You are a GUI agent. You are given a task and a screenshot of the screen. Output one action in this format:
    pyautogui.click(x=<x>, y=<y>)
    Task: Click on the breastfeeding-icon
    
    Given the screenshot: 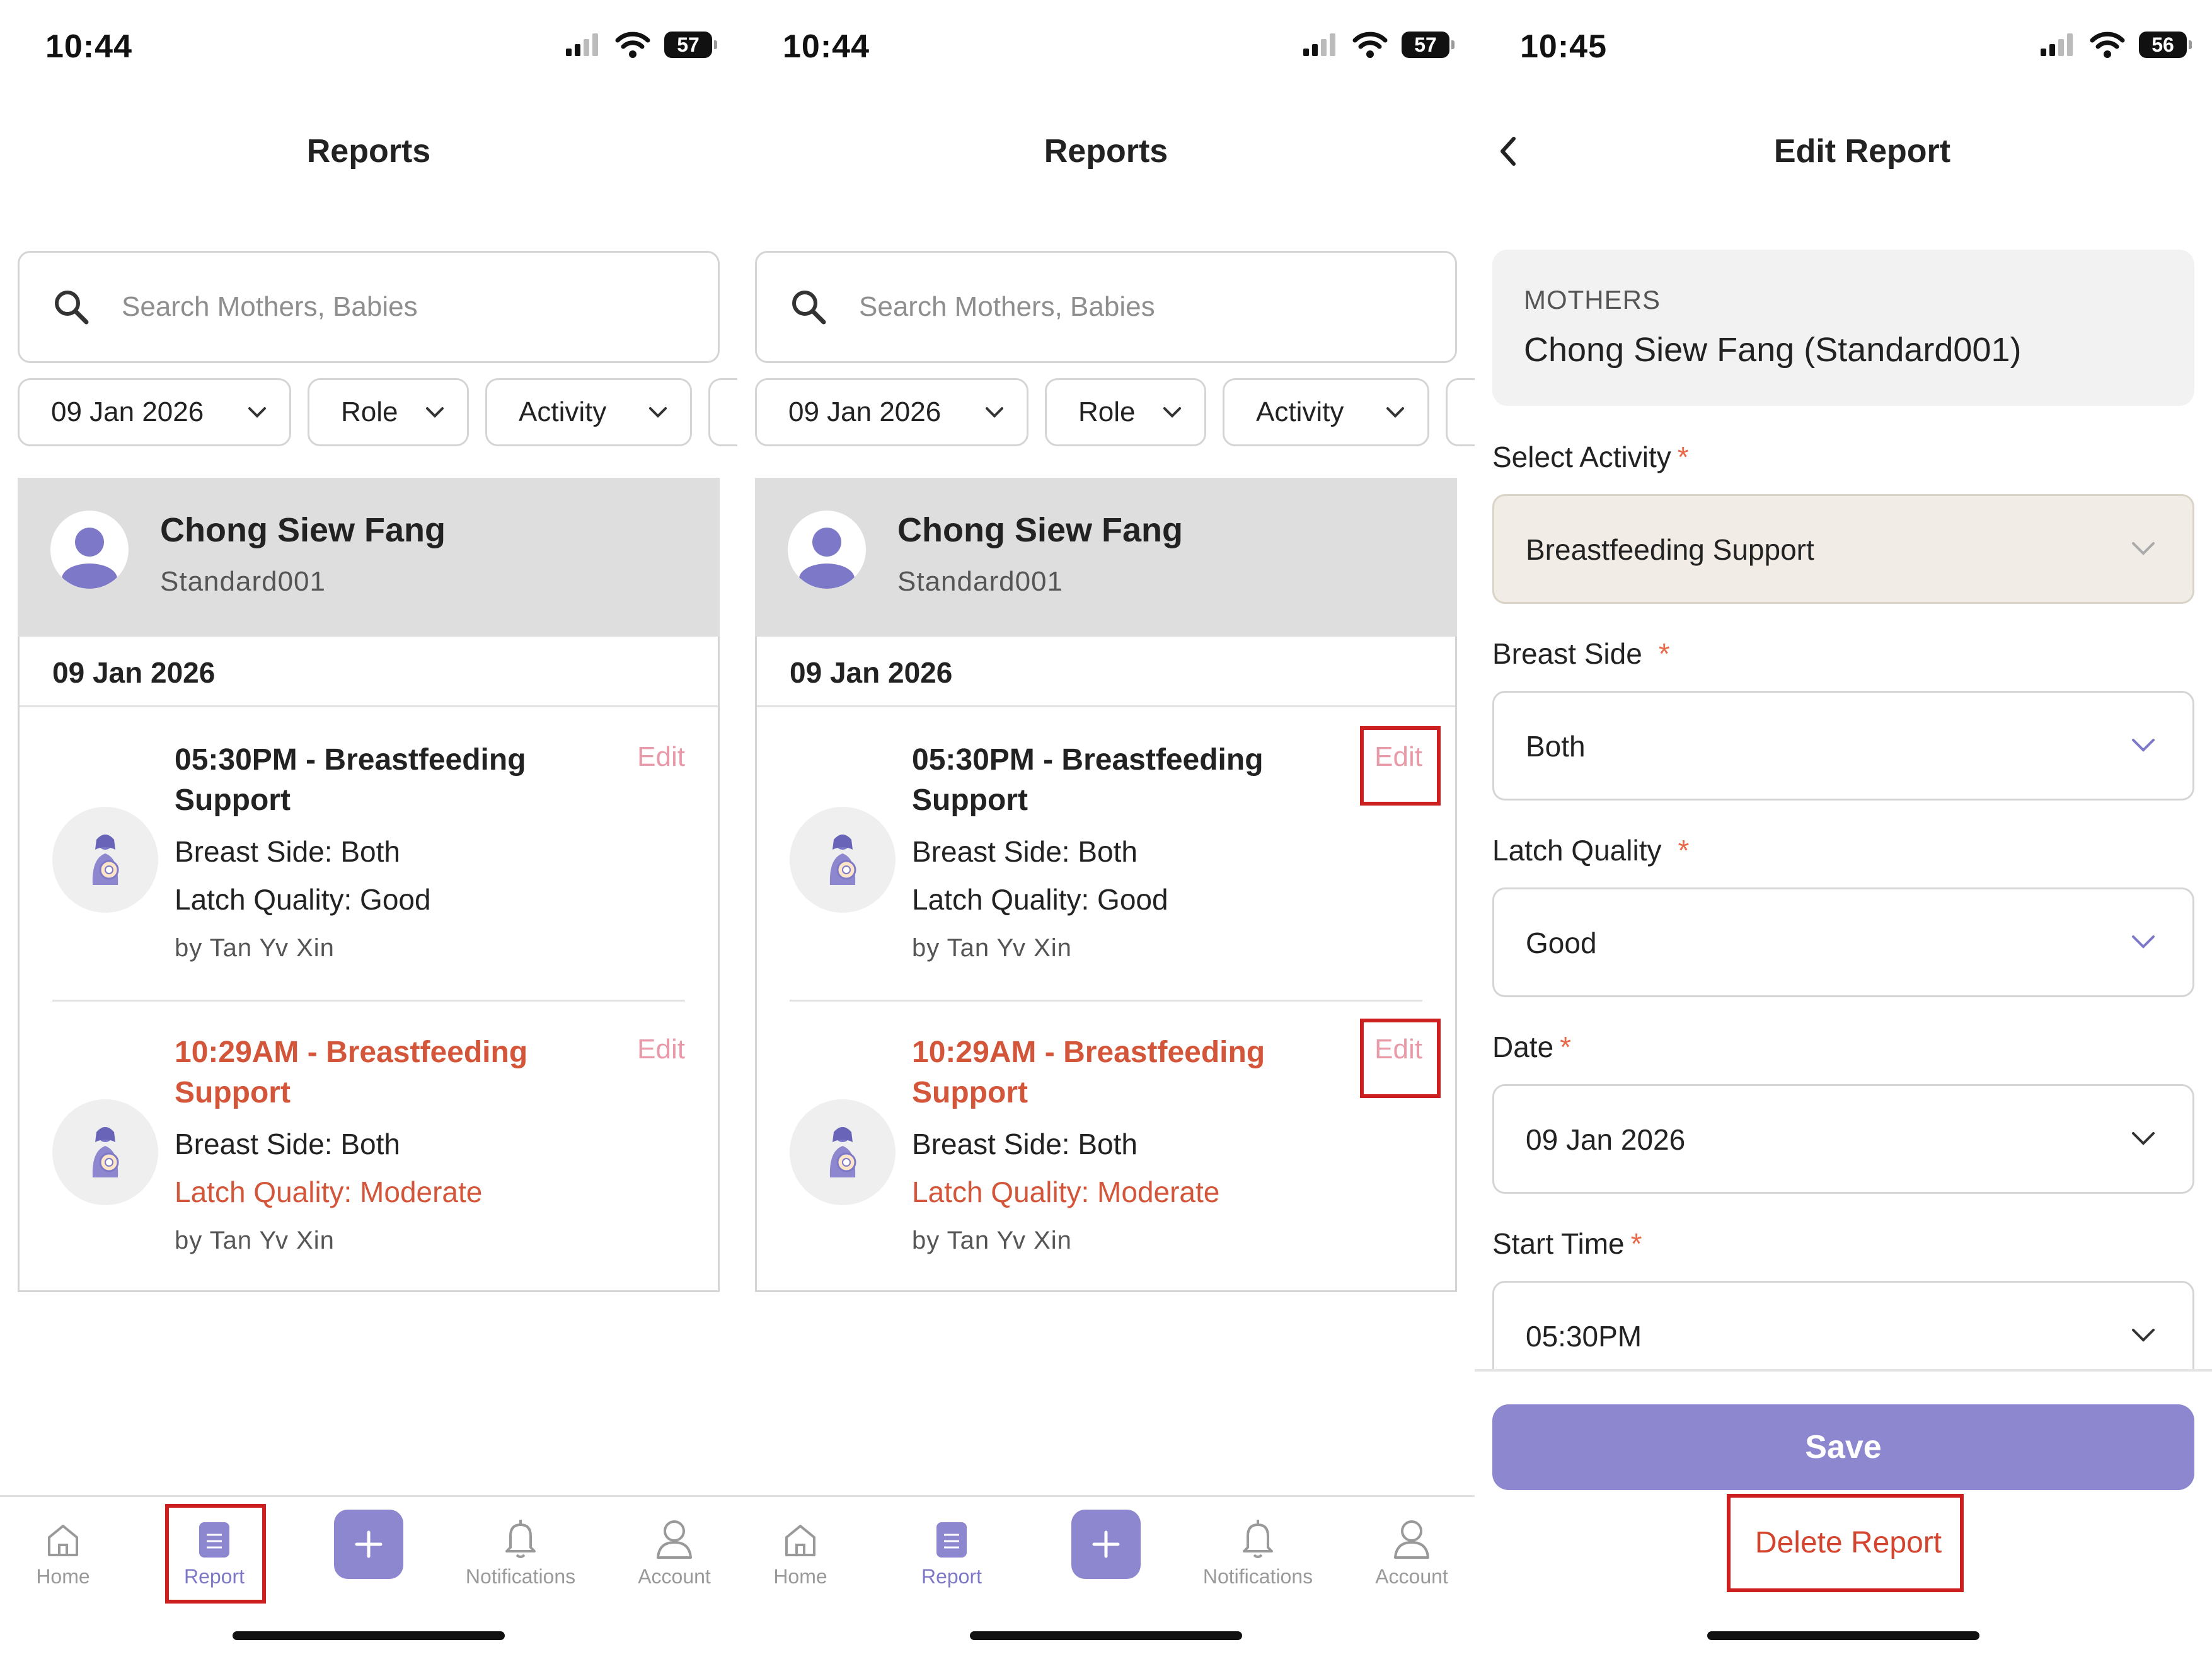 What is the action you would take?
    pyautogui.click(x=105, y=1152)
    